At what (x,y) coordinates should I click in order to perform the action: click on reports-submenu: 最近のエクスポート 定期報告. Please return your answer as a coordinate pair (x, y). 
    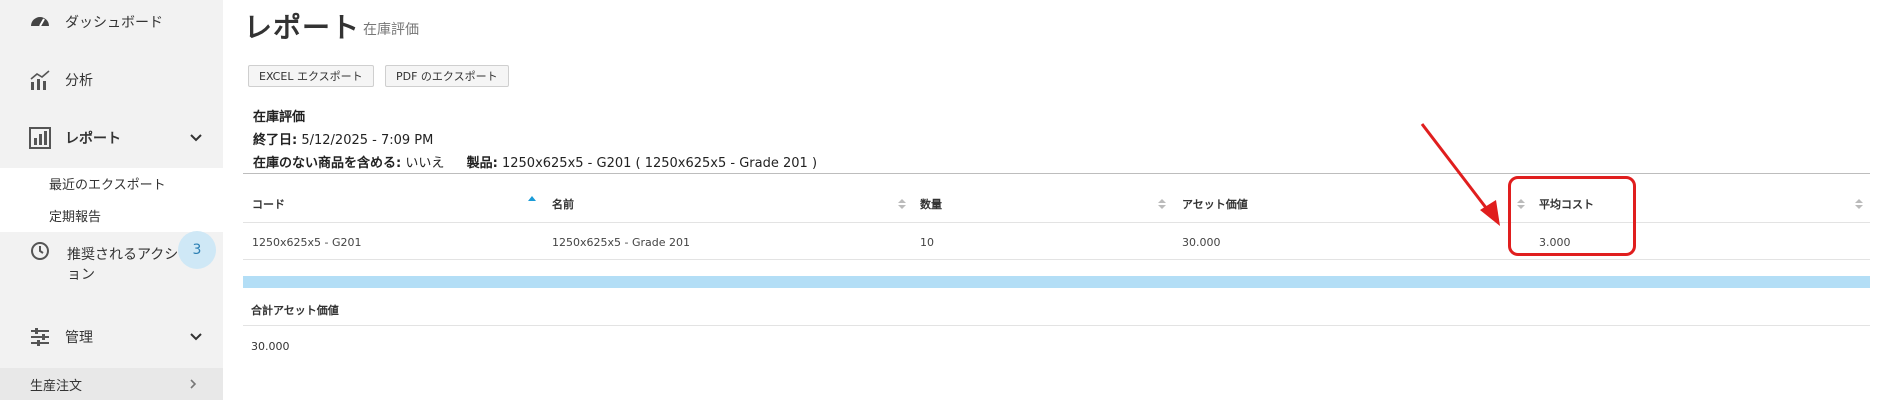
    Looking at the image, I should click on (111, 200).